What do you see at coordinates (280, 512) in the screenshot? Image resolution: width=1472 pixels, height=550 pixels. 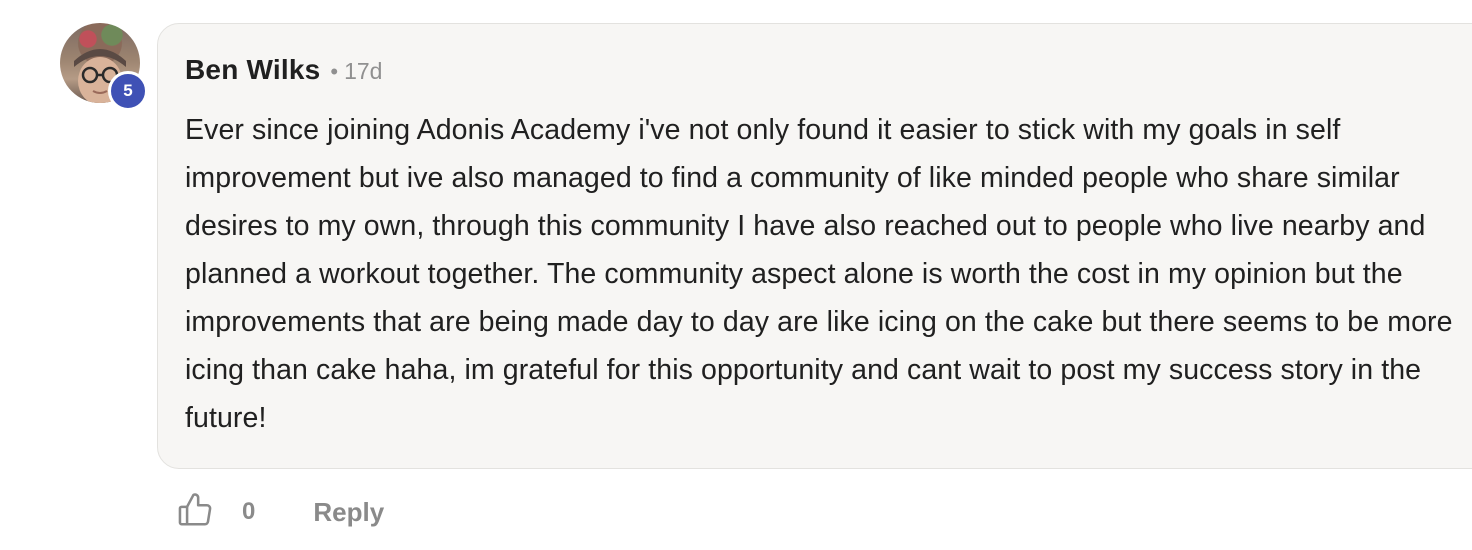 I see `comment-actions: 0 Reply` at bounding box center [280, 512].